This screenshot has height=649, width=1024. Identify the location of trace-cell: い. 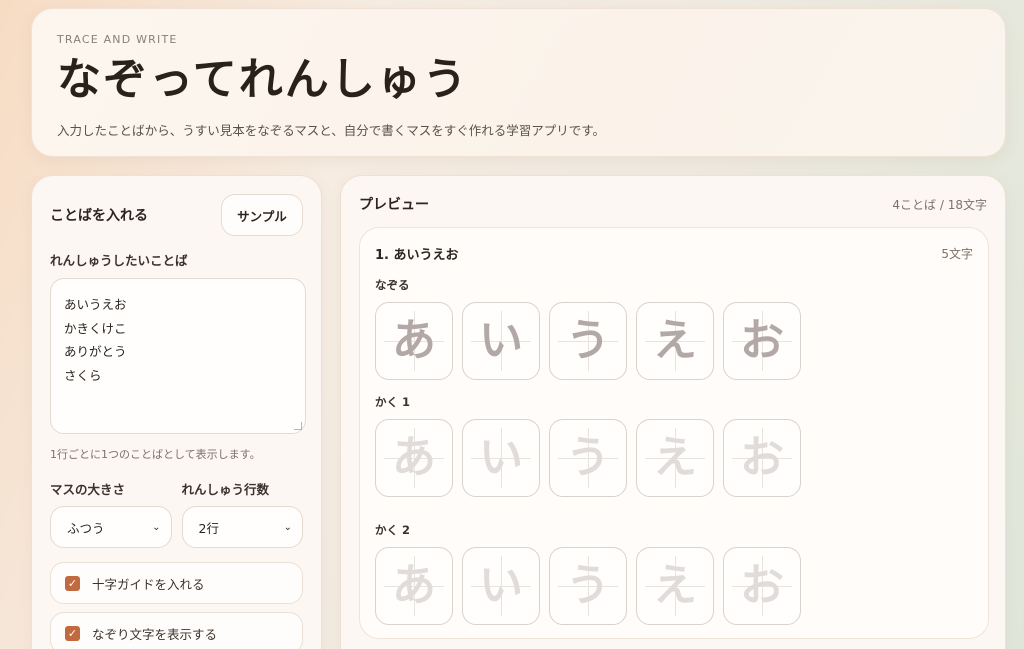
(501, 341).